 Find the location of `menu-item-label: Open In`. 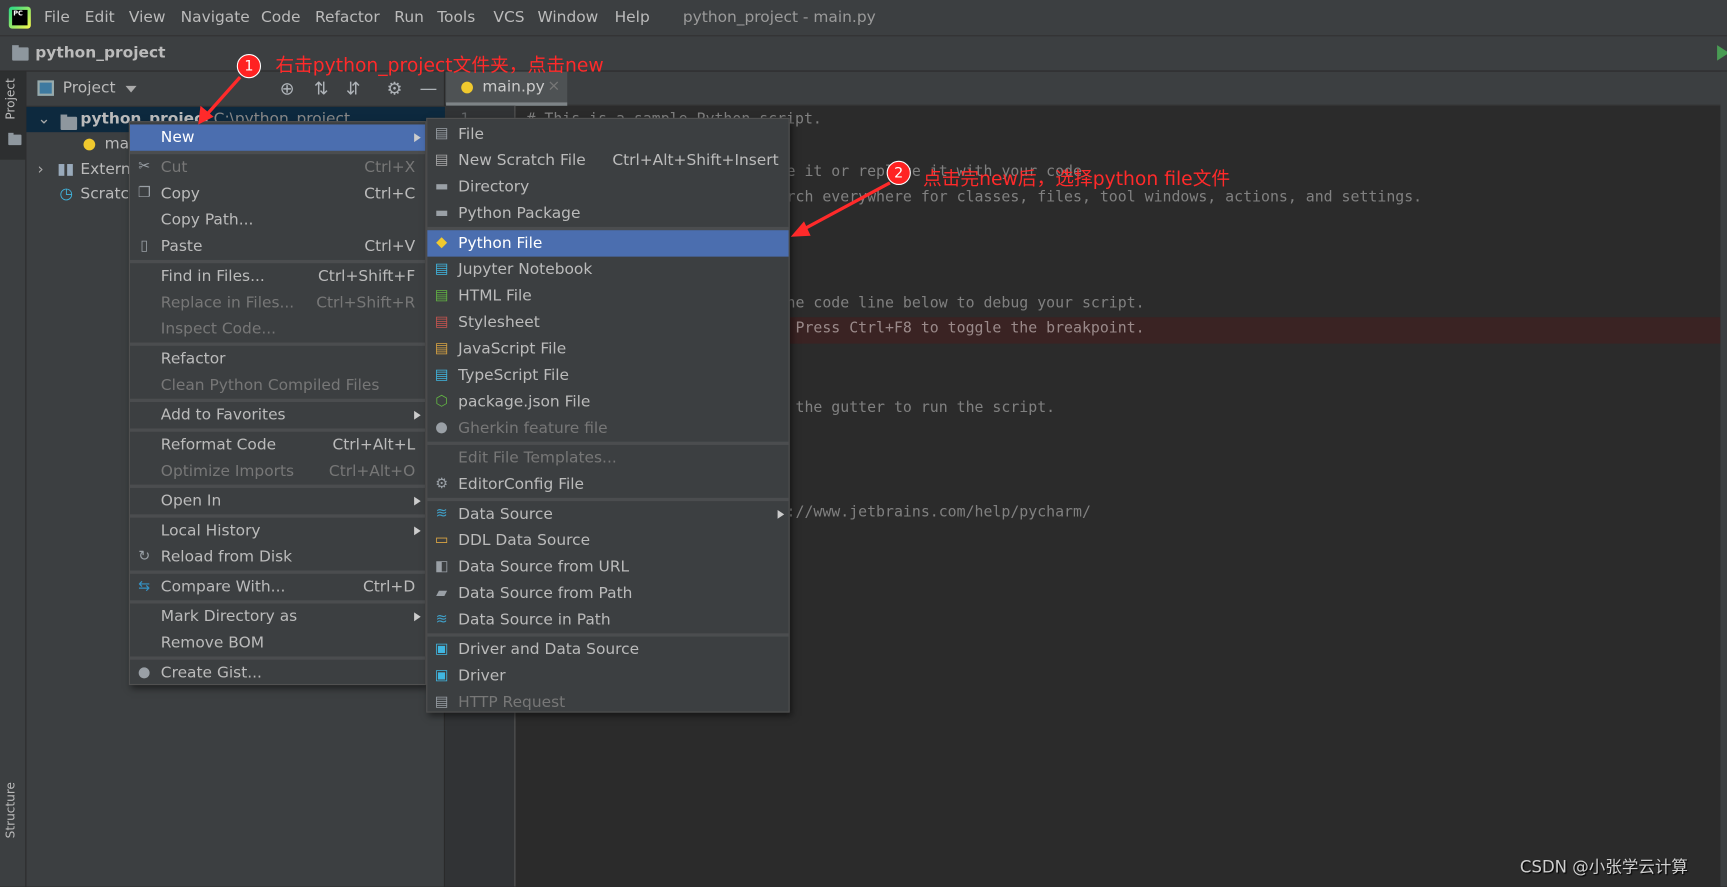

menu-item-label: Open In is located at coordinates (191, 501).